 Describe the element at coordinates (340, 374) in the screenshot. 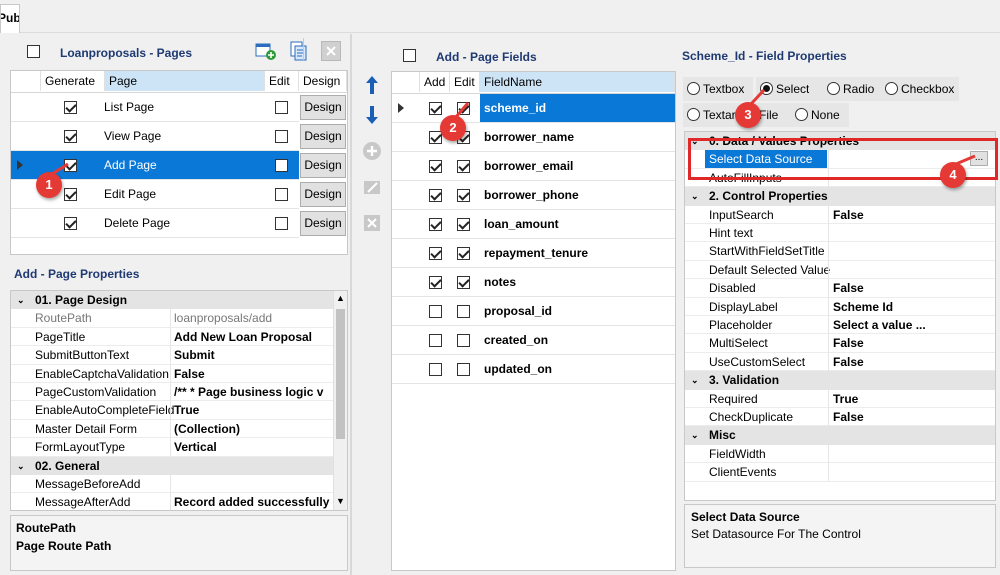

I see `scroll-thumb` at that location.